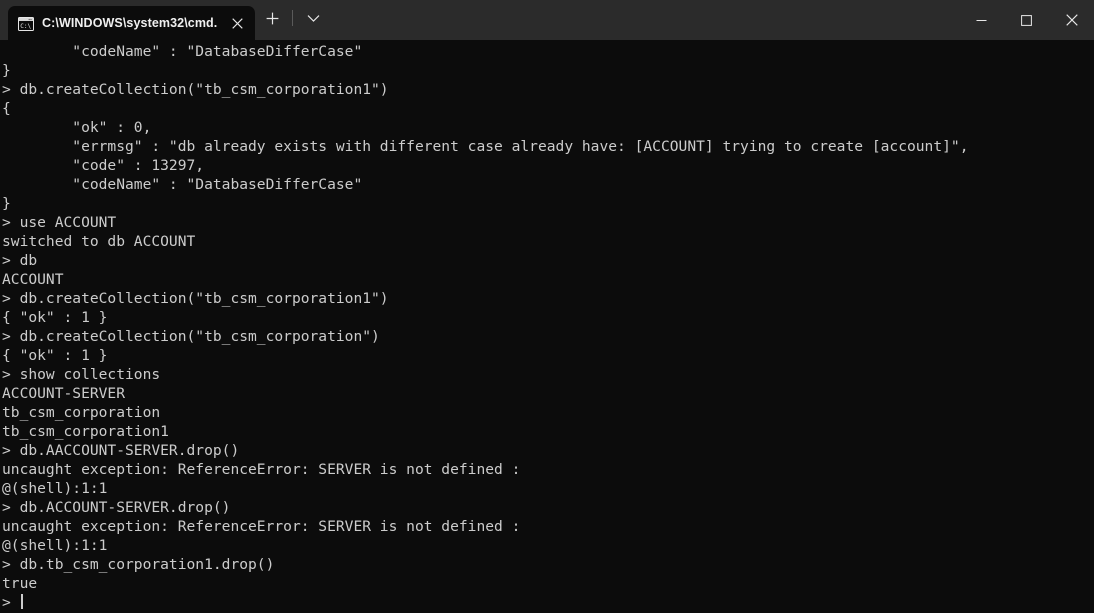 This screenshot has width=1094, height=613. What do you see at coordinates (138, 564) in the screenshot?
I see `terminal-line: > db.tb_csm_corporation1.drop()` at bounding box center [138, 564].